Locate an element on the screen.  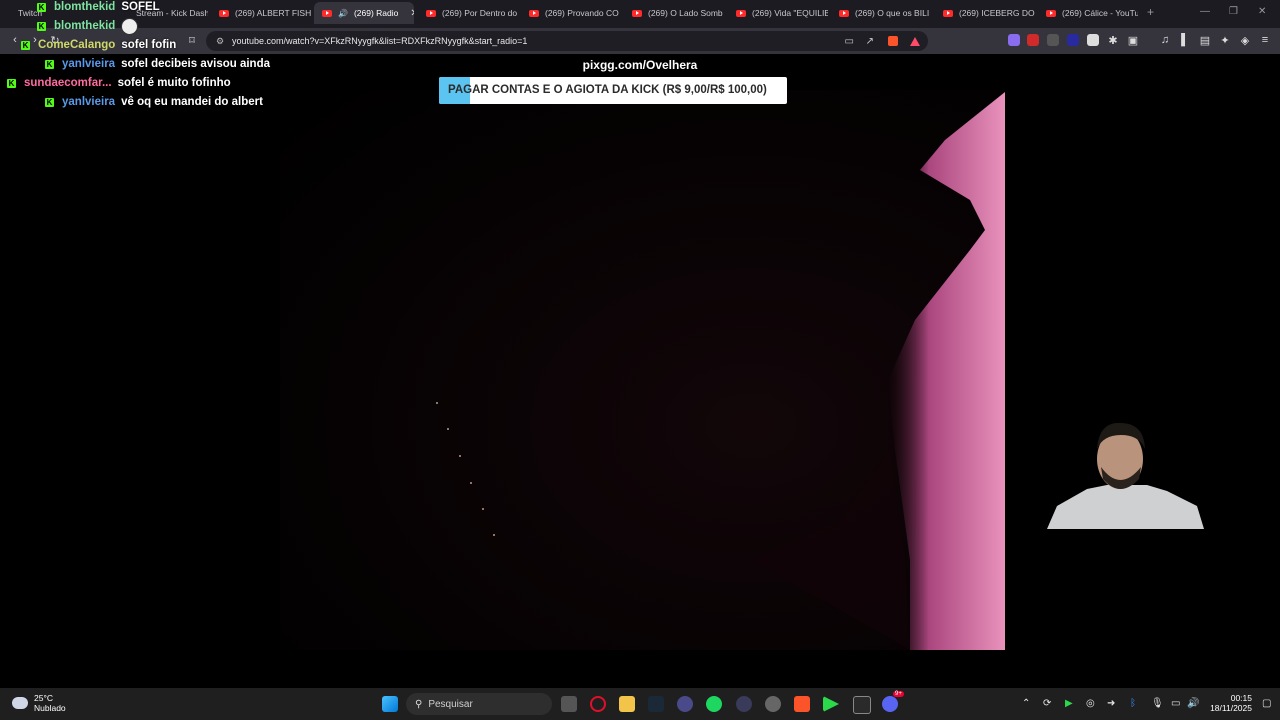
chat-message: K yanlvieira vê oq eu mandei do albert is located at coordinates (154, 102).